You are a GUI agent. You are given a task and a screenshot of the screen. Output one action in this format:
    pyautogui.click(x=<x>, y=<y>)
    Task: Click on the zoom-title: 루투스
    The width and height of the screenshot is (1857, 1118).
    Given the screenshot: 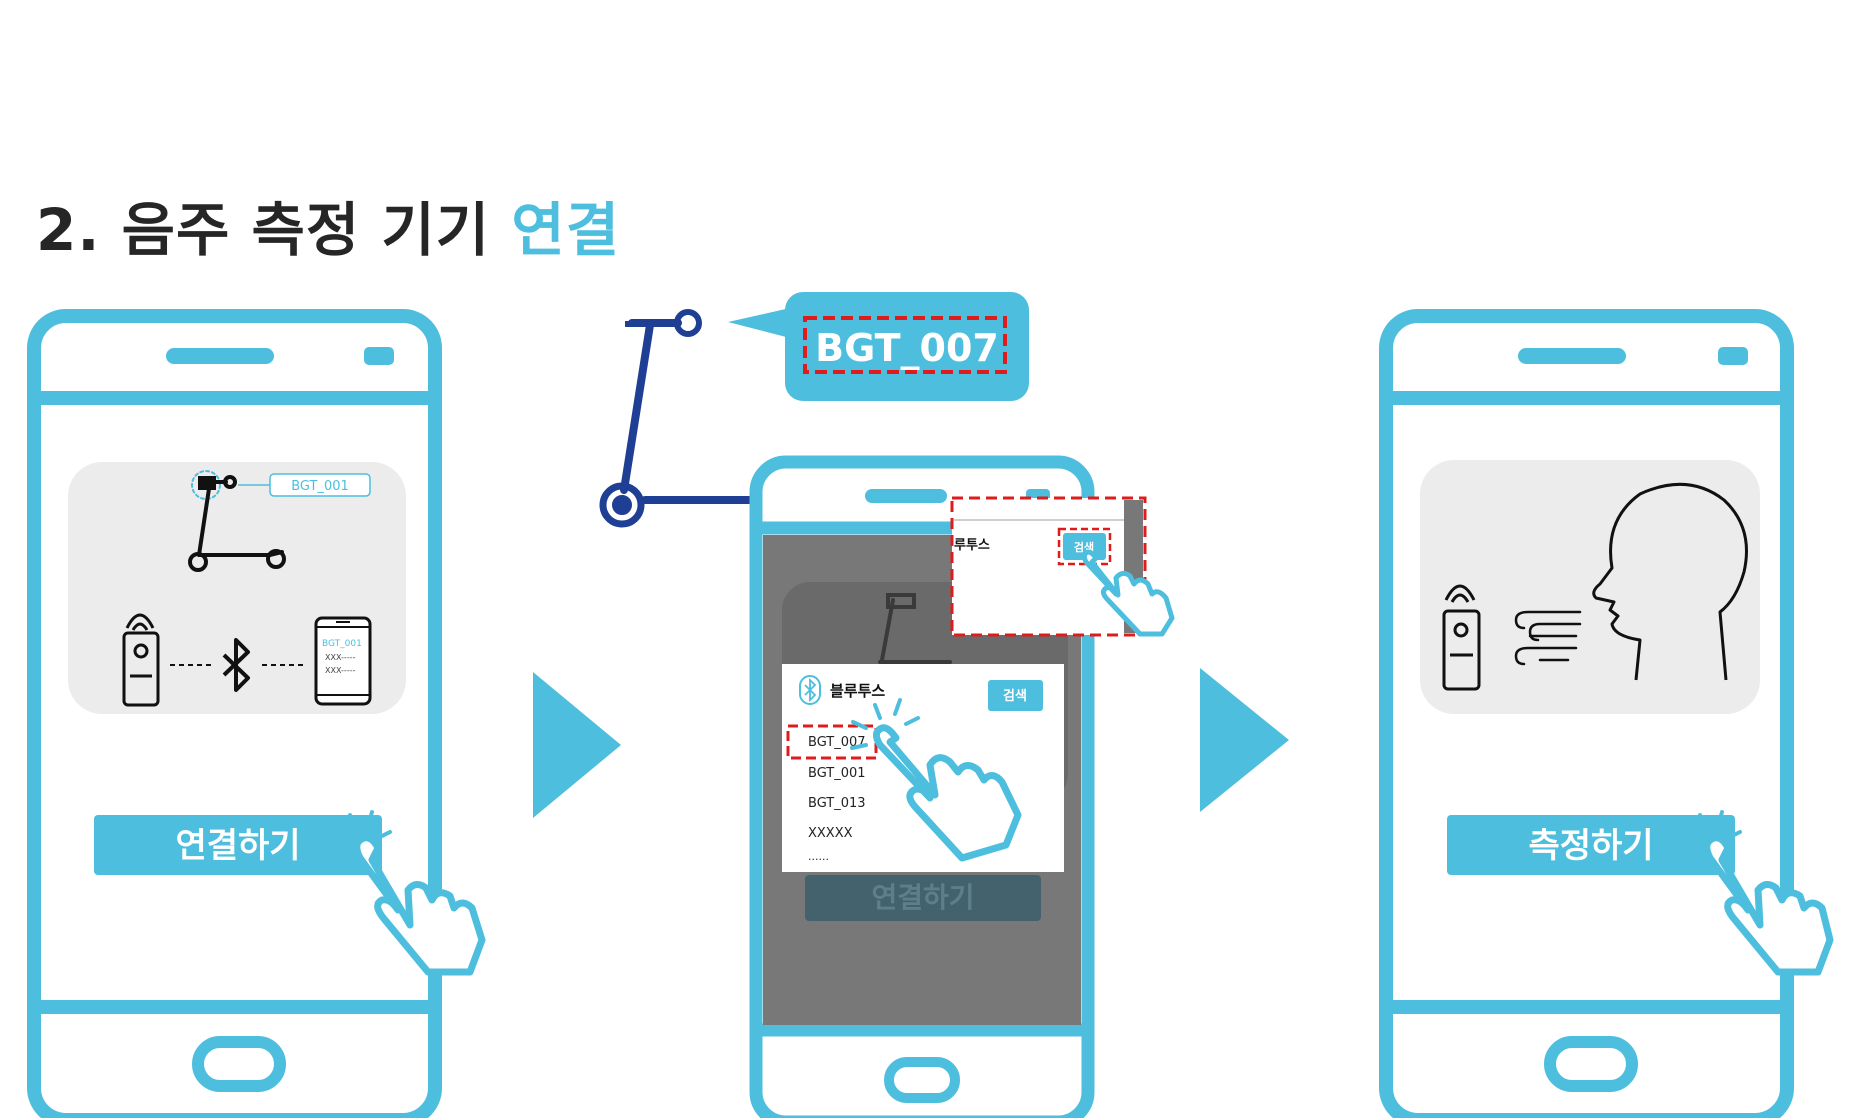 What is the action you would take?
    pyautogui.click(x=972, y=545)
    